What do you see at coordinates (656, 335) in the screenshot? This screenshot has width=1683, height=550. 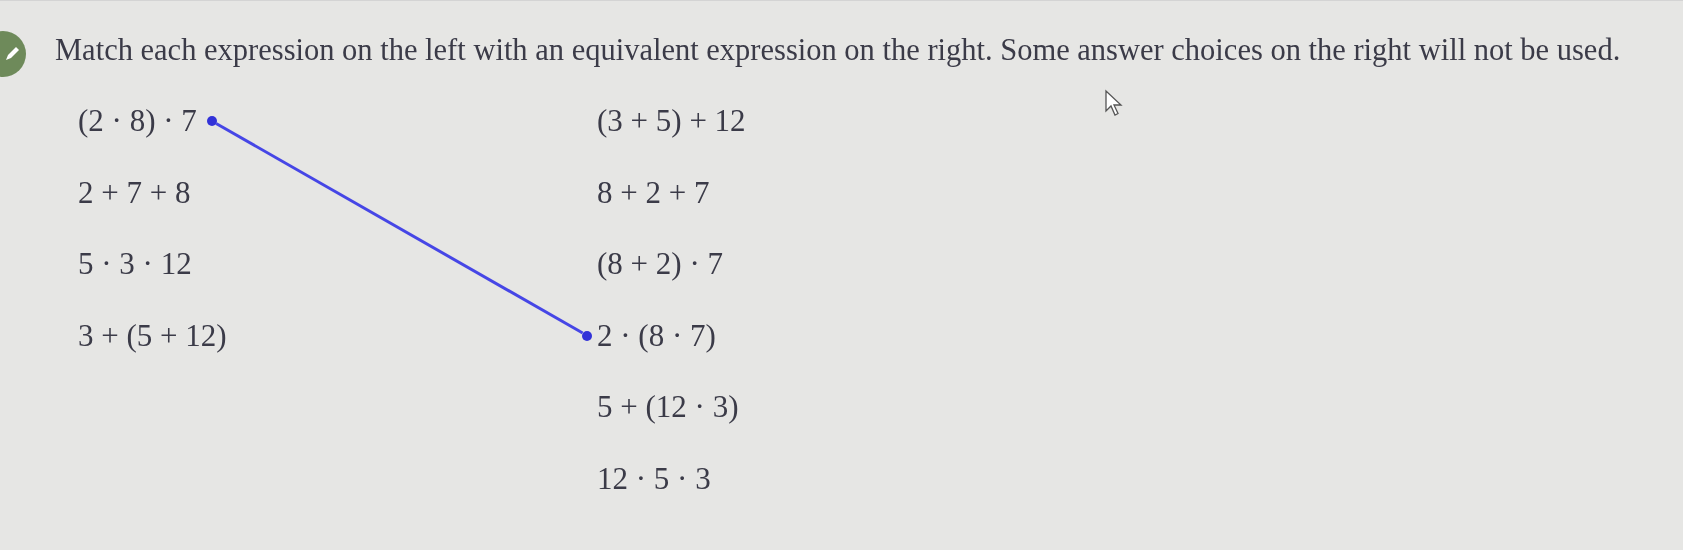 I see `right-expression: 2 · (8 · 7)` at bounding box center [656, 335].